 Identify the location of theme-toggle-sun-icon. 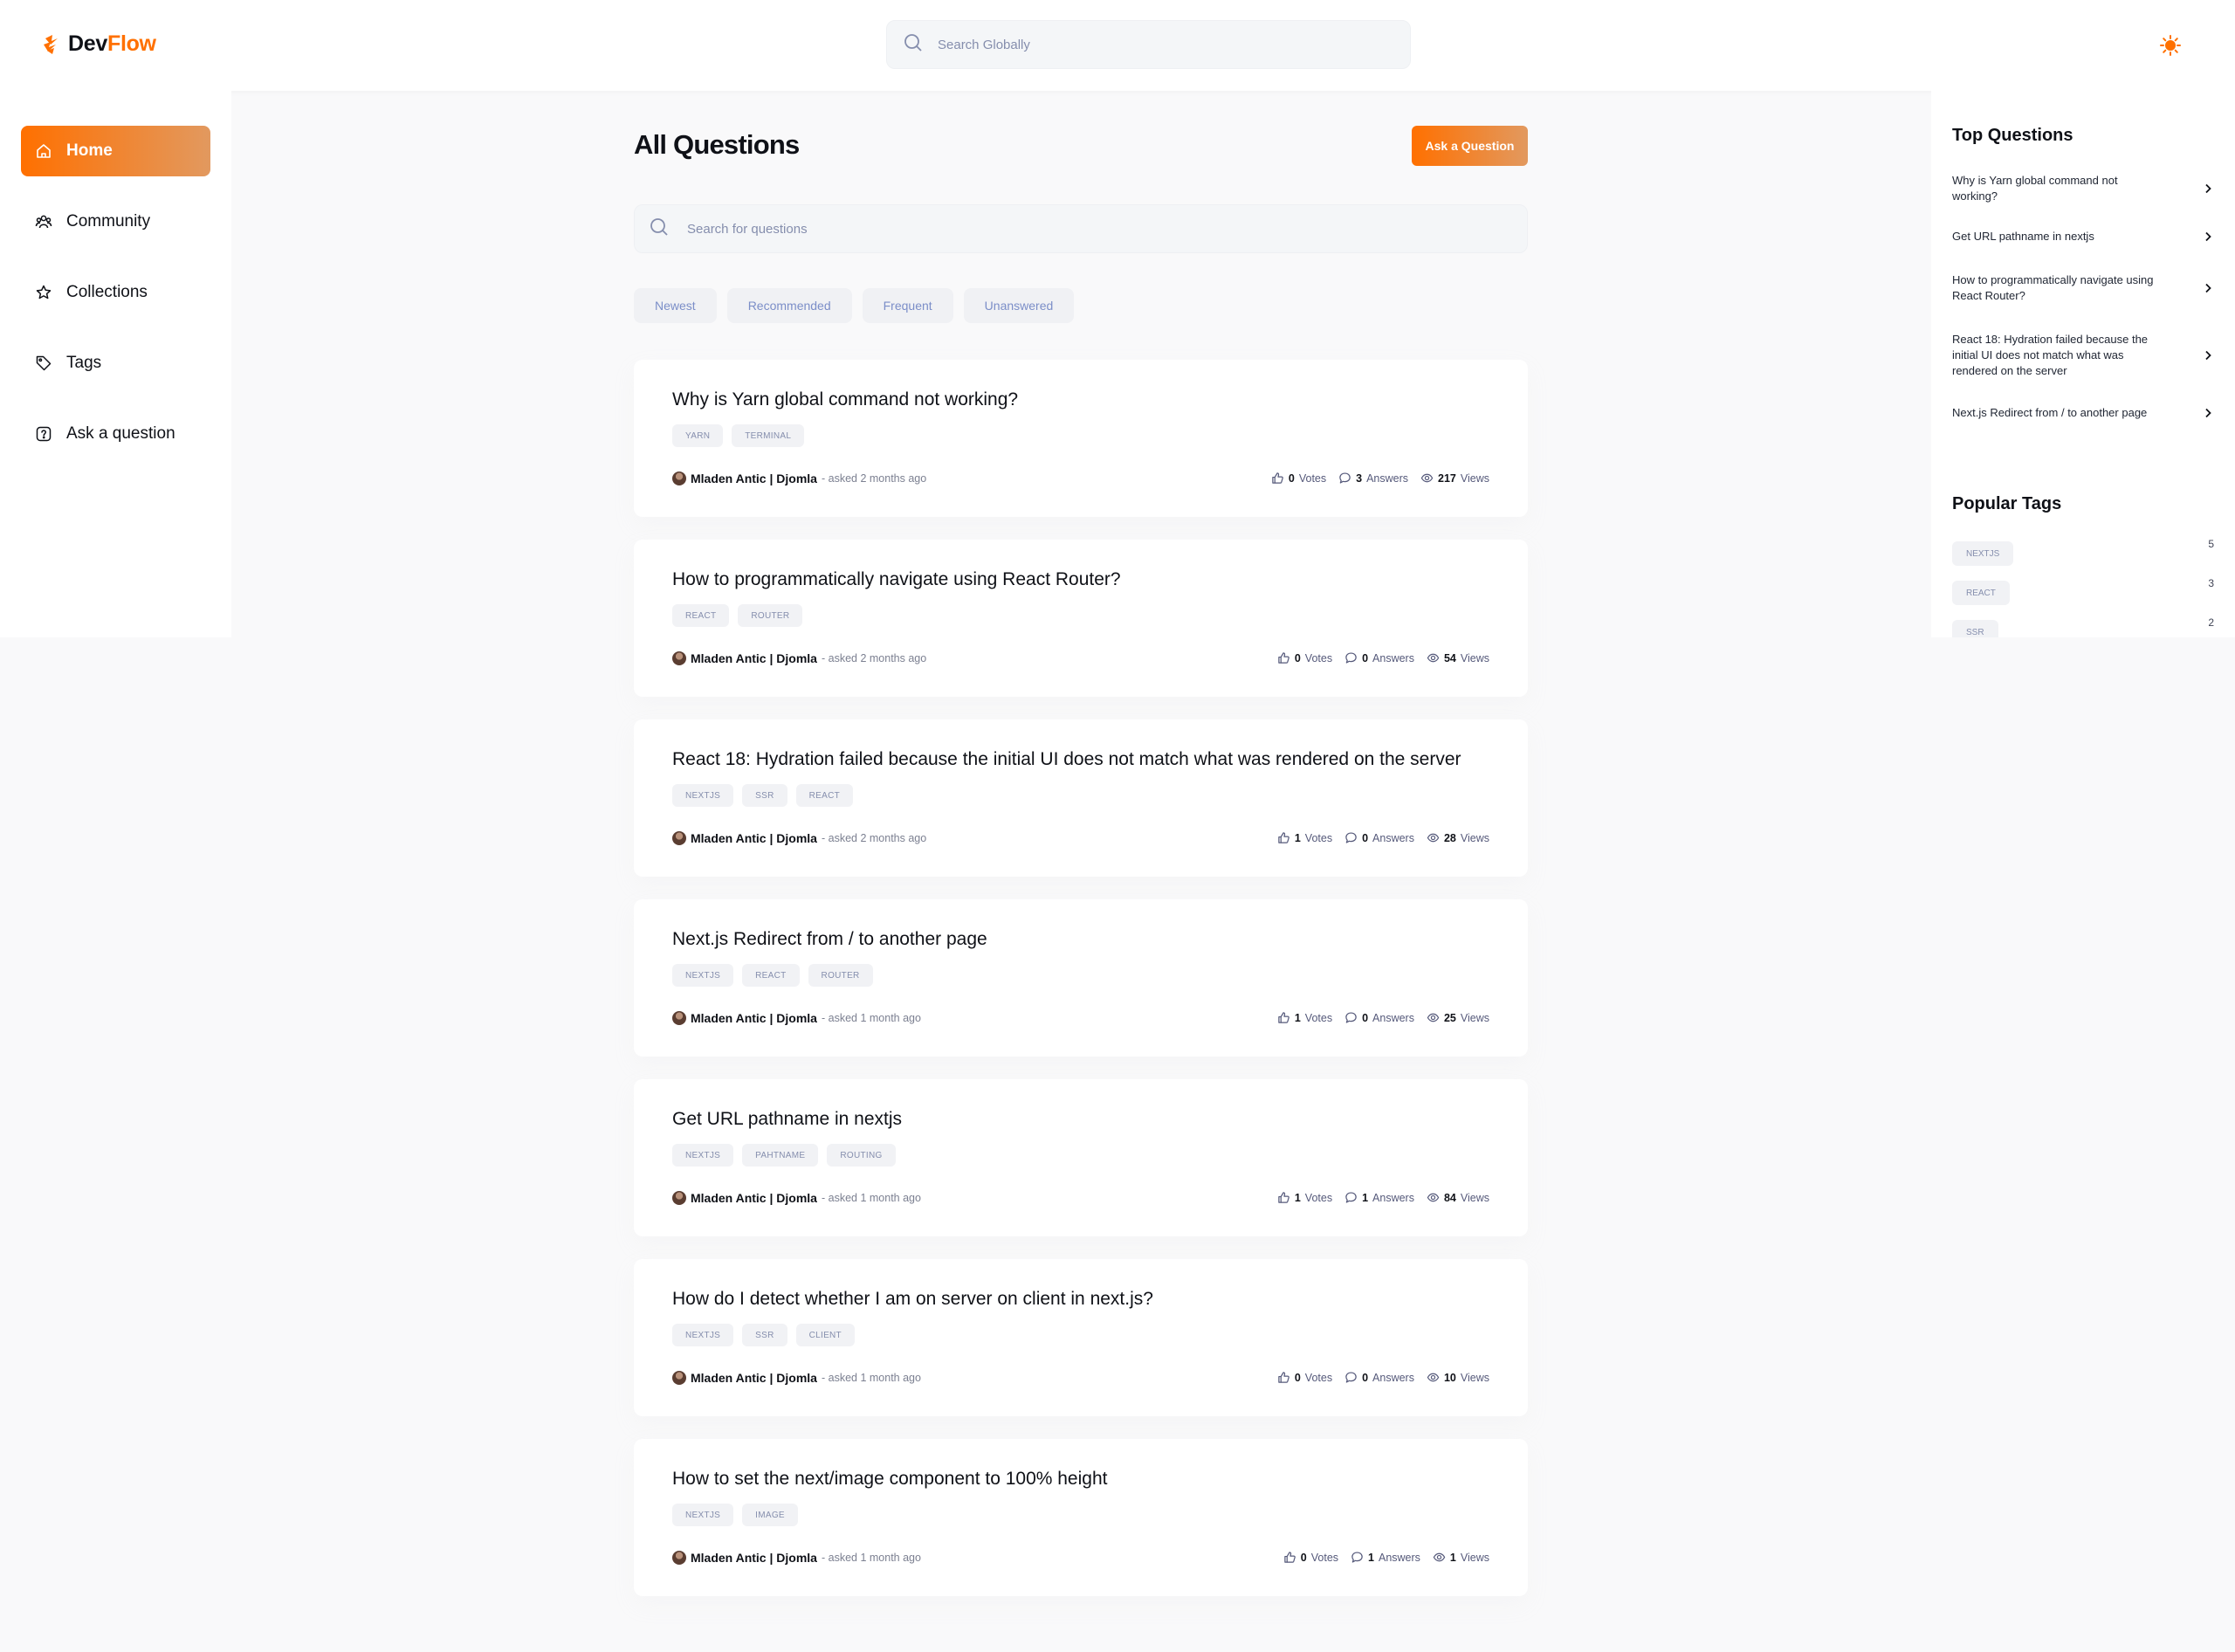
(2170, 45).